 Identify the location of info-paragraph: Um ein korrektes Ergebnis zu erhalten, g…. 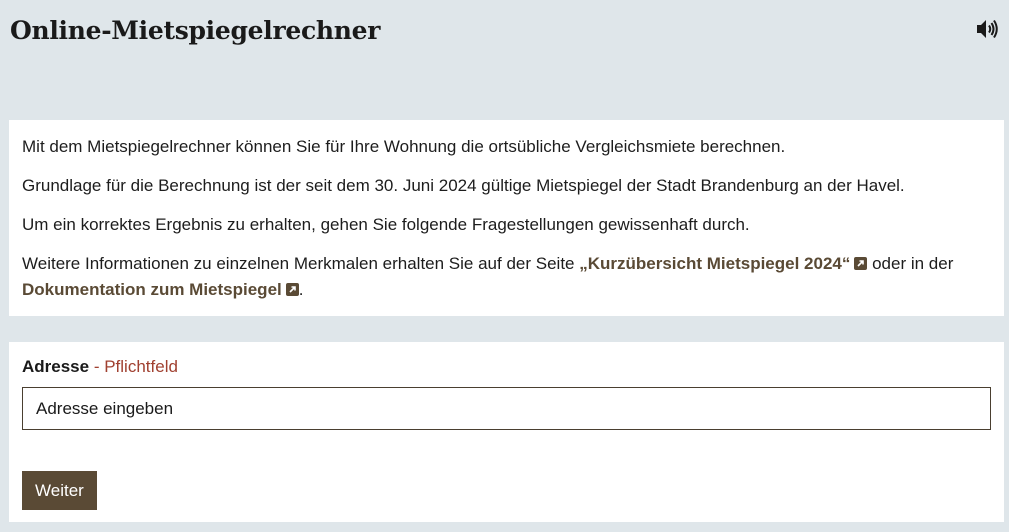
(386, 224).